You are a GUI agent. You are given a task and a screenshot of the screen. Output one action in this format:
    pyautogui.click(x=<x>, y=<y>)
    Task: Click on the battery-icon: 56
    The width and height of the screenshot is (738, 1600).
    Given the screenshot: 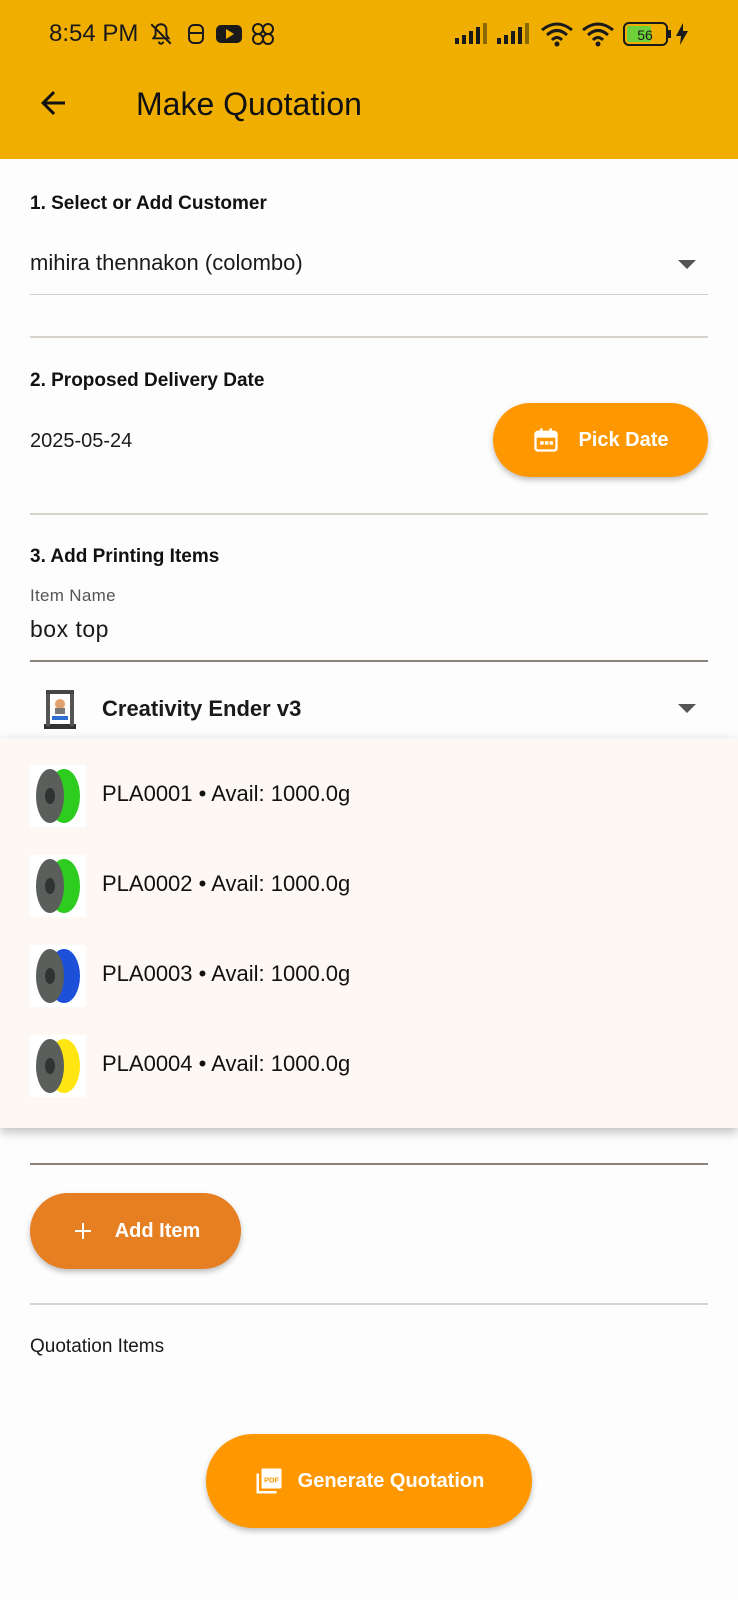 What is the action you would take?
    pyautogui.click(x=648, y=34)
    